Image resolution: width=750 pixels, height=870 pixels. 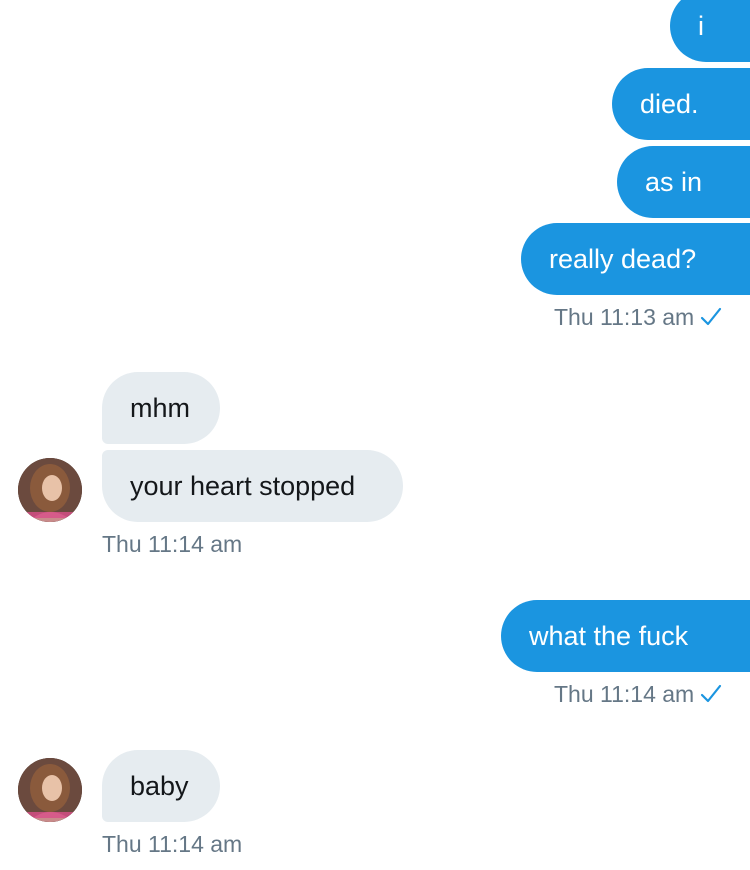 What do you see at coordinates (669, 104) in the screenshot?
I see `message-text: died.` at bounding box center [669, 104].